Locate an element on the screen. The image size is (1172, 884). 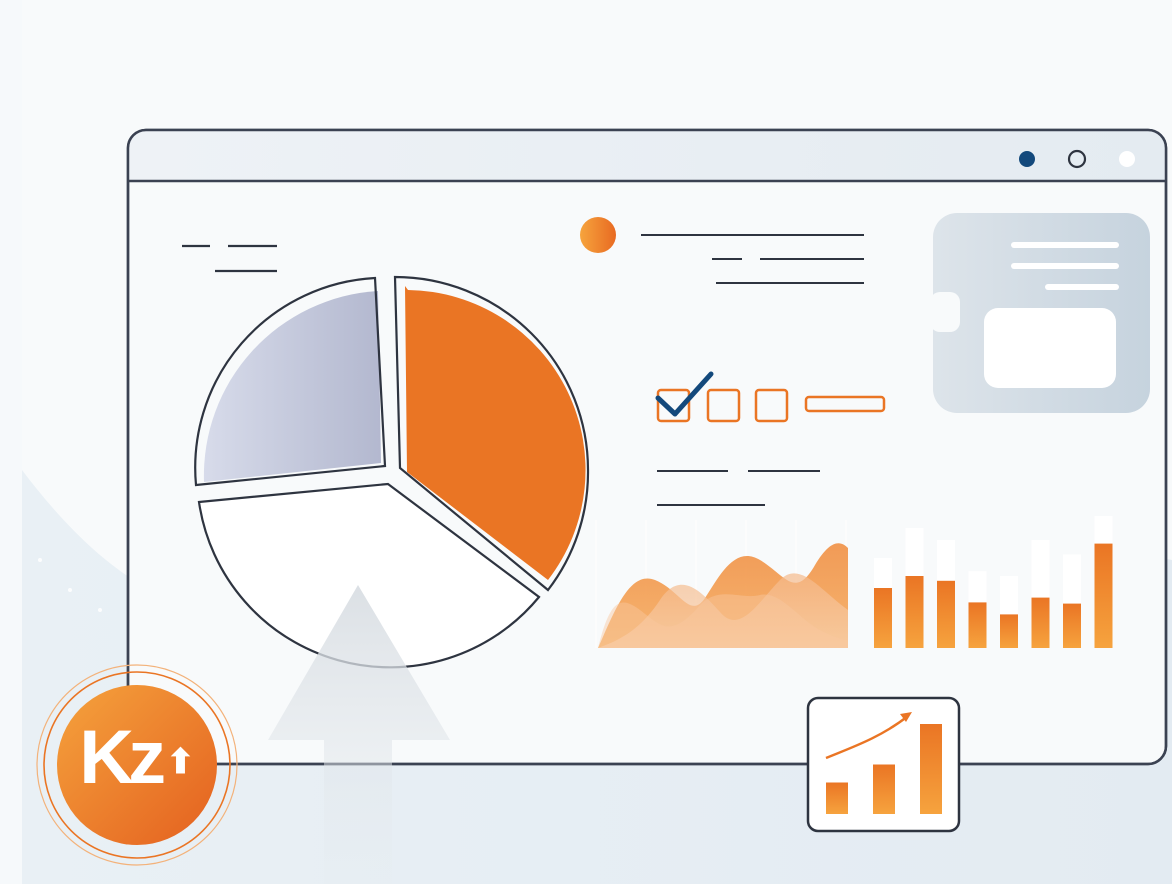
kz-badge is located at coordinates (137, 765).